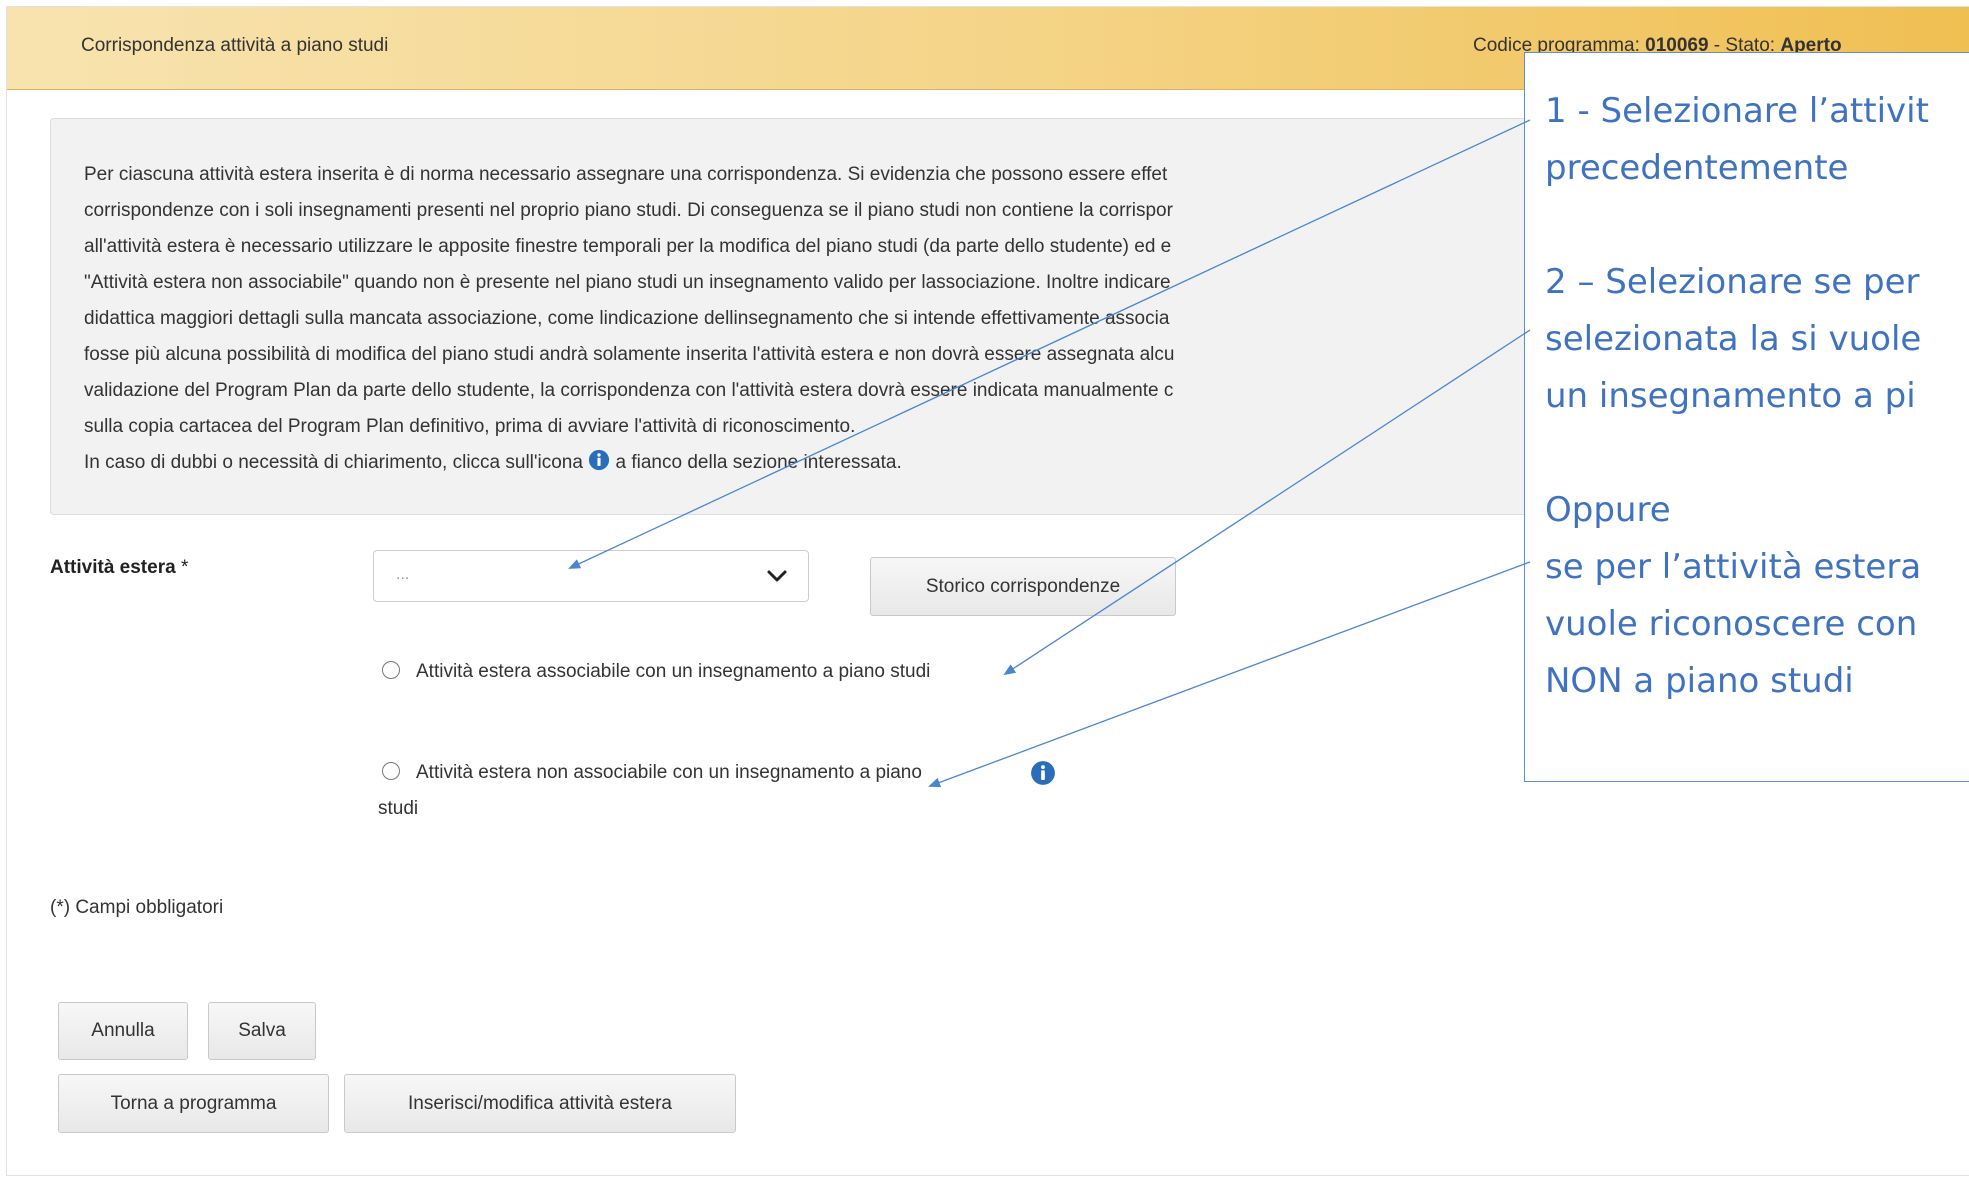 This screenshot has height=1179, width=1969. I want to click on attivita-estera-label: Attività estera *, so click(119, 567).